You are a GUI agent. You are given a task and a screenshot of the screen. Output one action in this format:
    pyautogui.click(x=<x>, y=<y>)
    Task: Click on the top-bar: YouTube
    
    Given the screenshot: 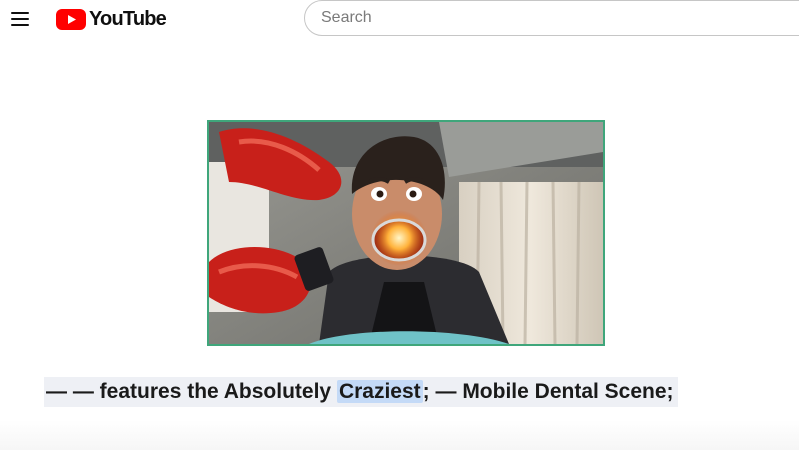 What is the action you would take?
    pyautogui.click(x=399, y=19)
    